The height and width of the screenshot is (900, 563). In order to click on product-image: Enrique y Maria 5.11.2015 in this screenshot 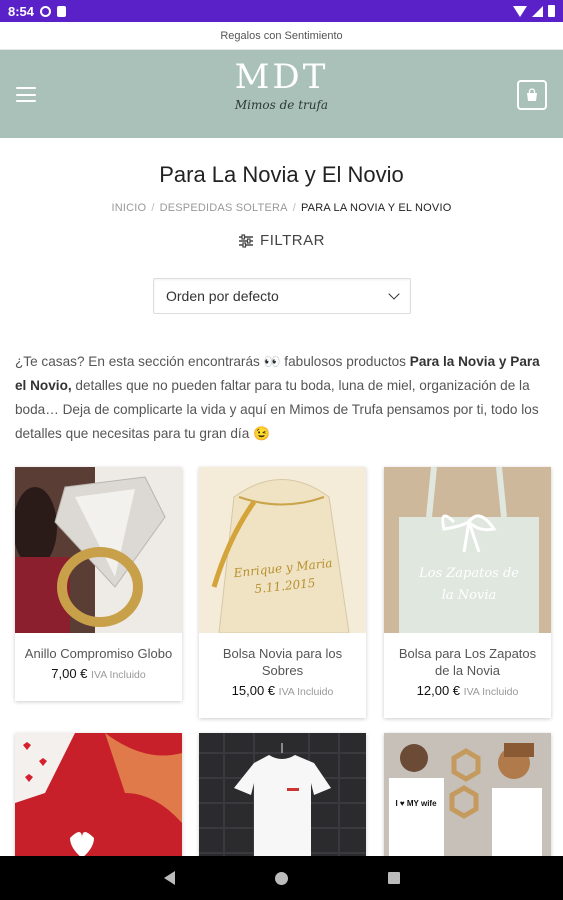, I will do `click(282, 550)`.